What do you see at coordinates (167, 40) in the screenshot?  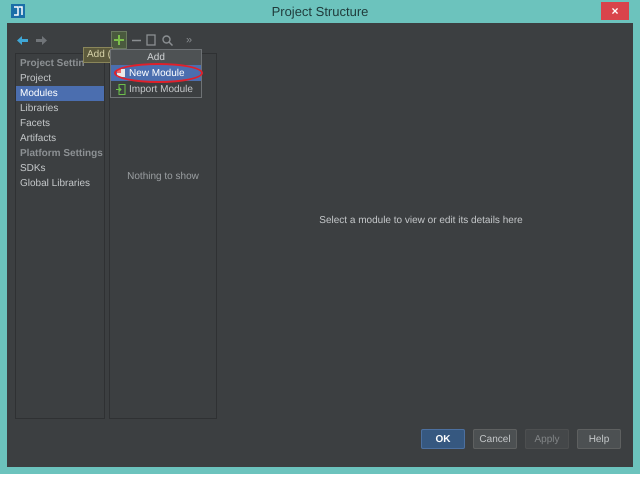 I see `search-icon` at bounding box center [167, 40].